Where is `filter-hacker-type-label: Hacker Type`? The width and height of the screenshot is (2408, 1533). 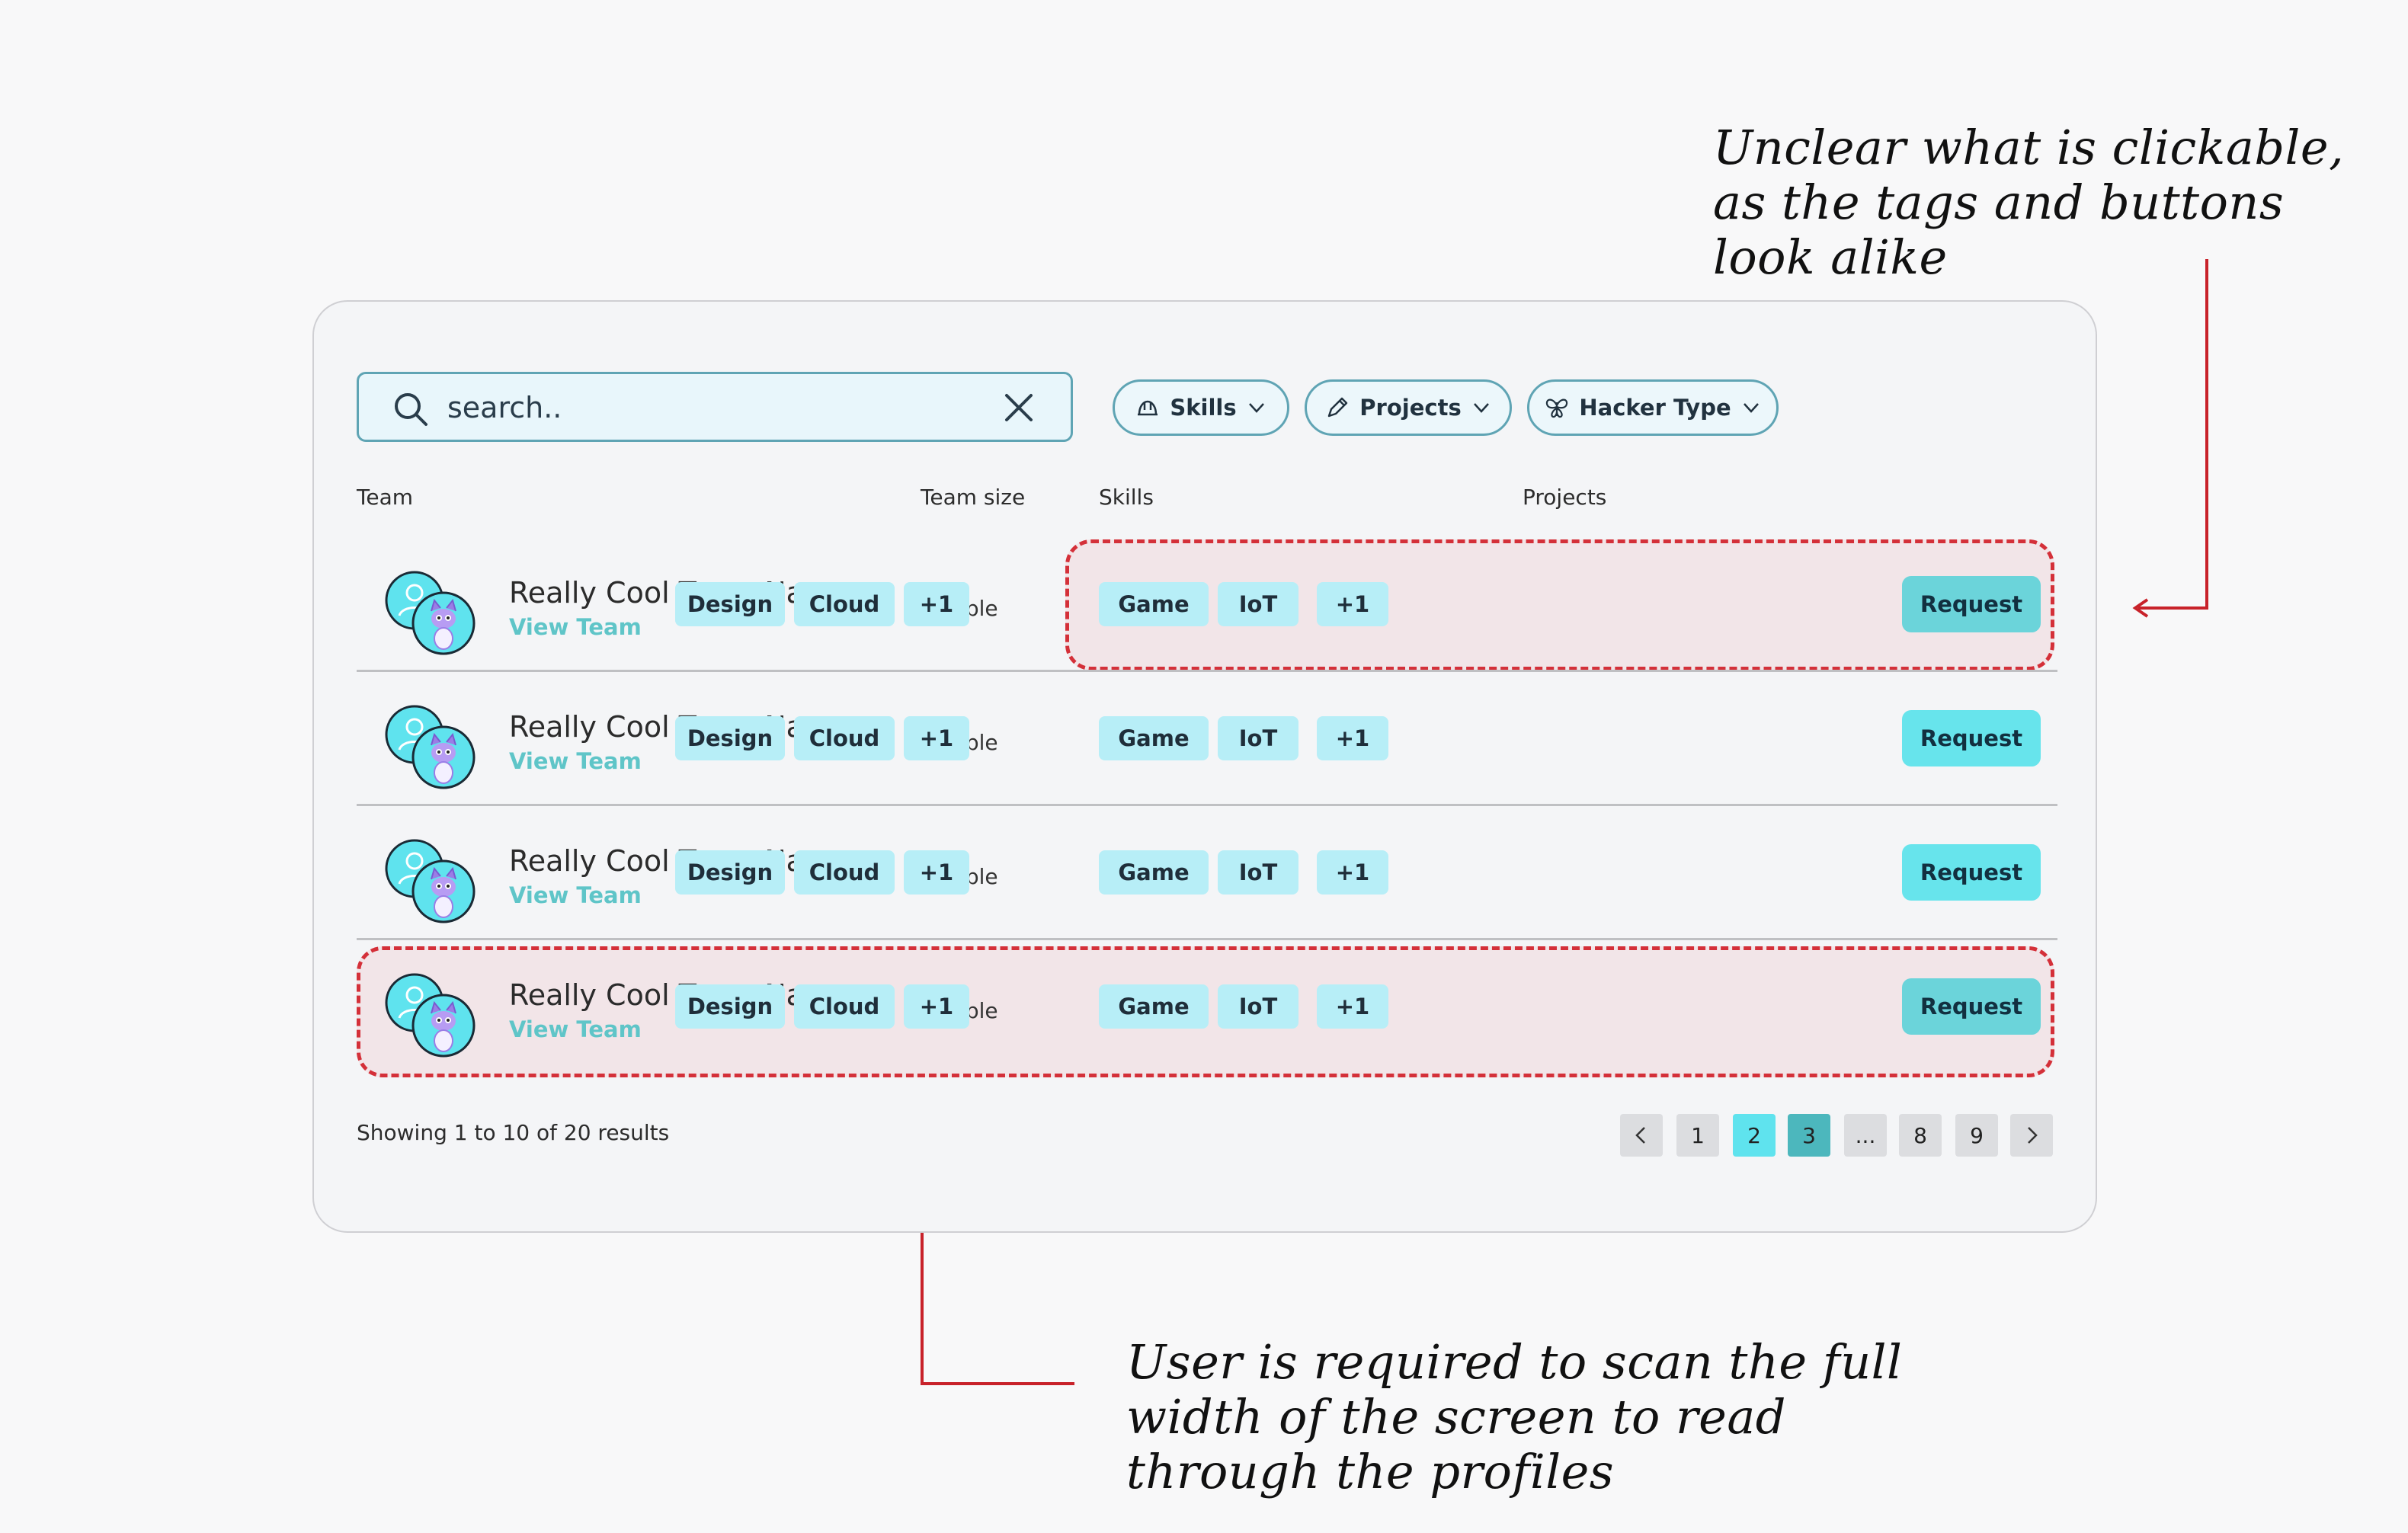 filter-hacker-type-label: Hacker Type is located at coordinates (1655, 408).